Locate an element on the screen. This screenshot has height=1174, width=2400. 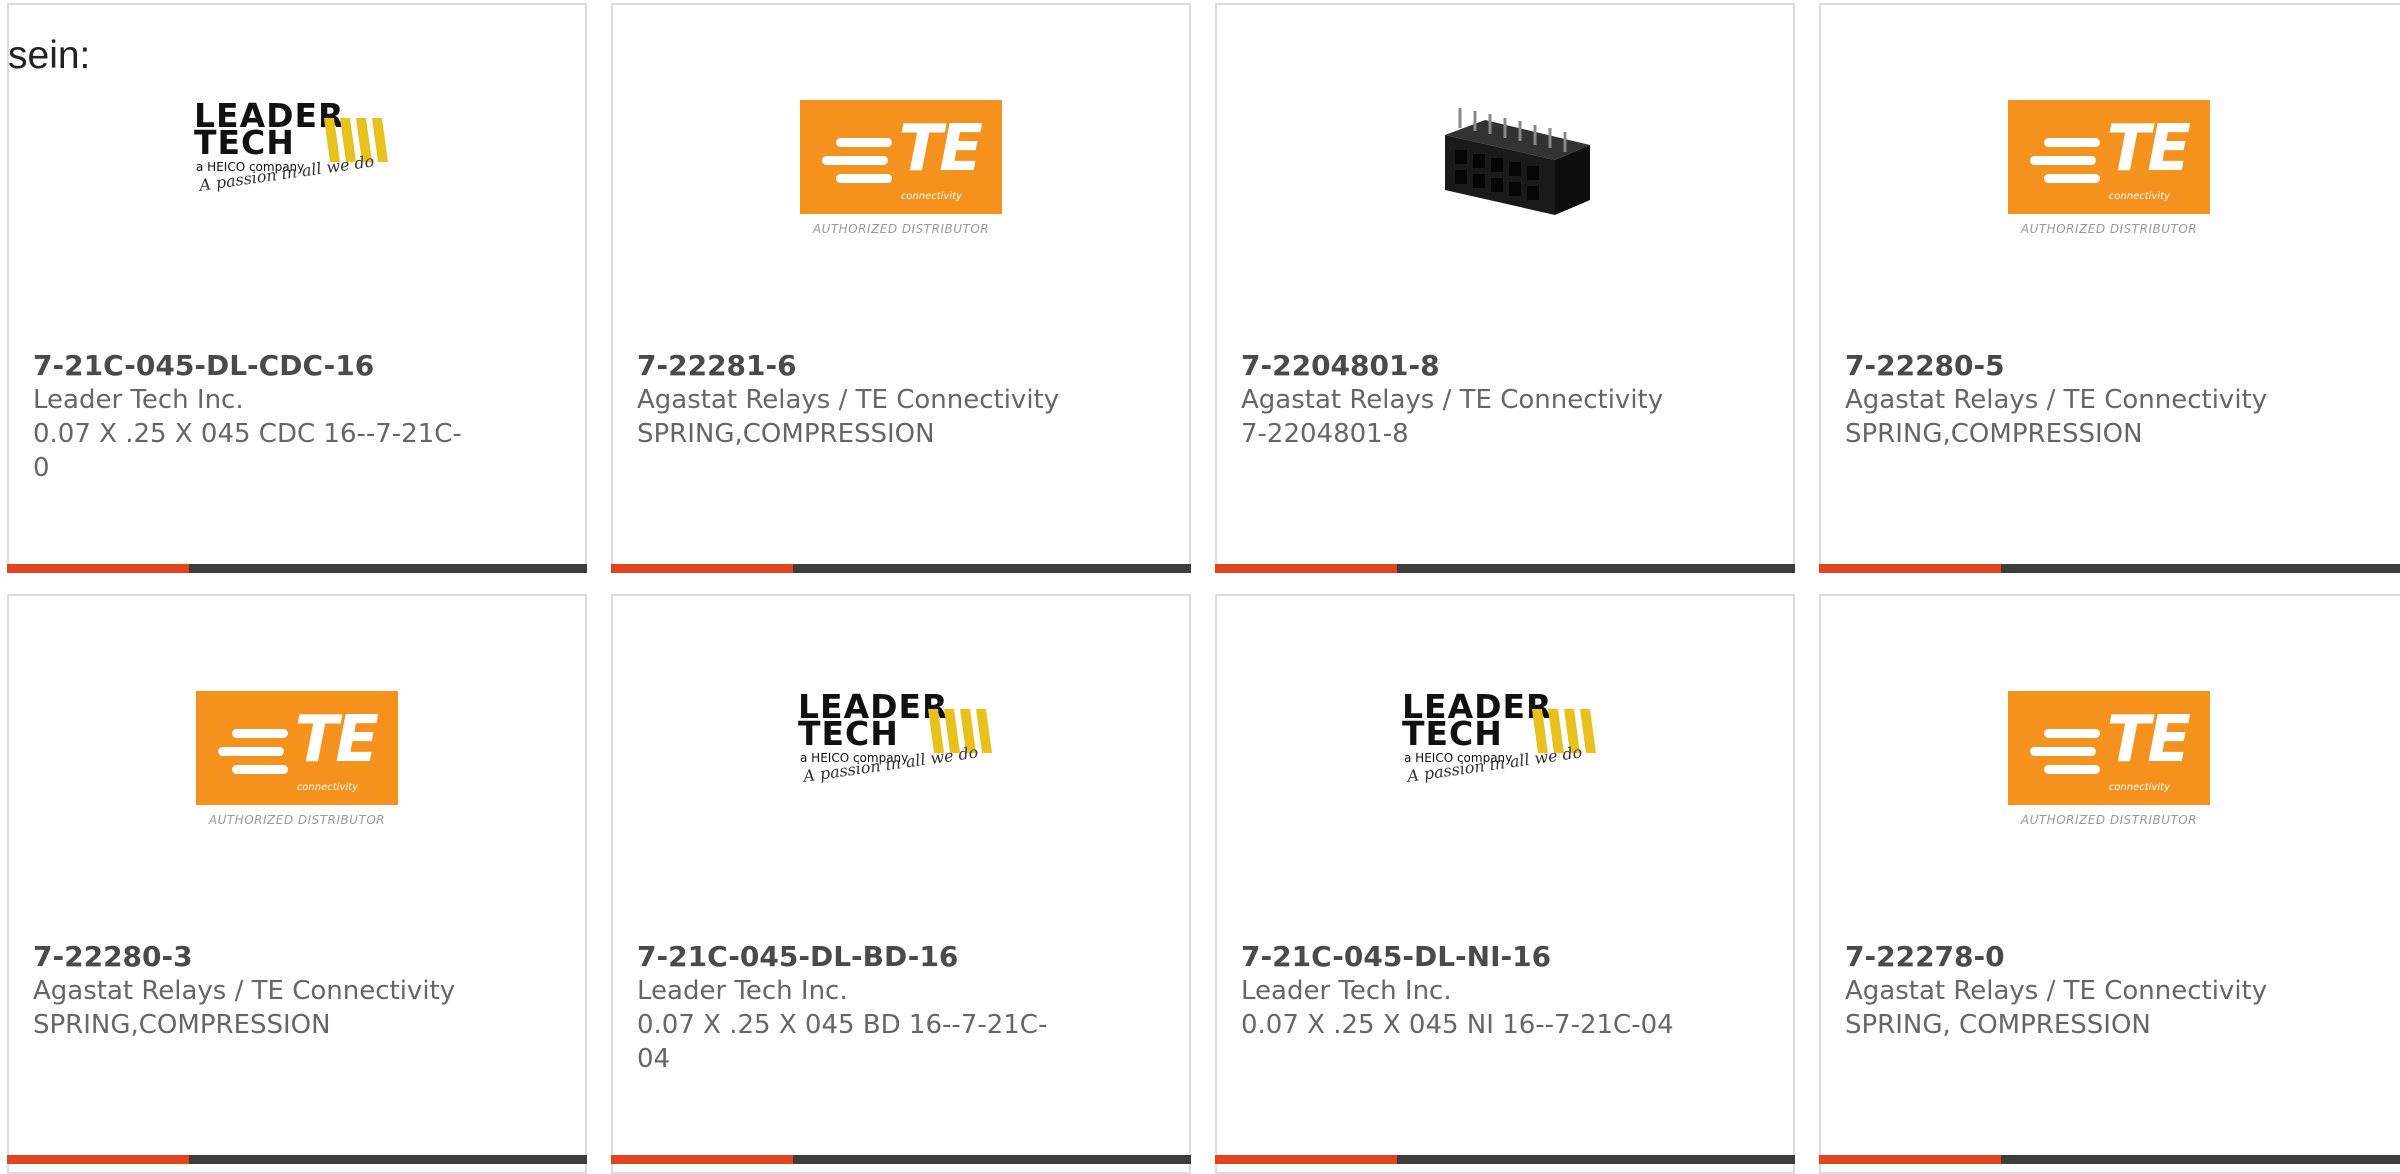
product-description: 0.07 X .25 X 045 NI 16--7-21C-04 is located at coordinates (1457, 1025).